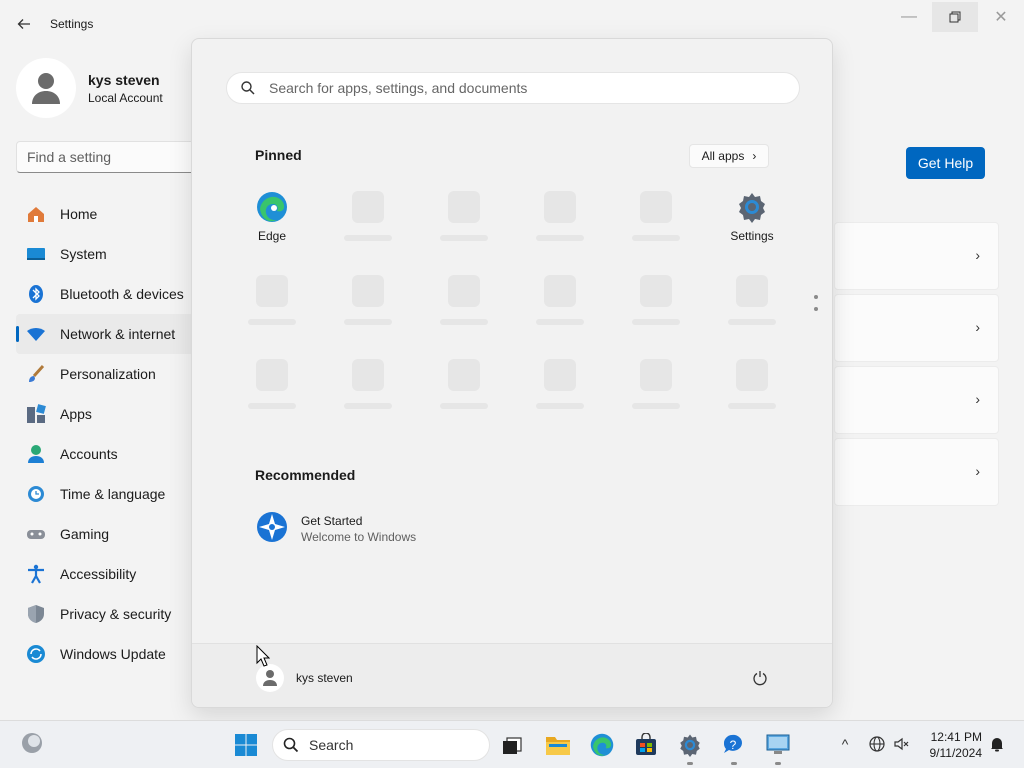 This screenshot has height=768, width=1024. Describe the element at coordinates (32, 743) in the screenshot. I see `weather-widget-icon` at that location.